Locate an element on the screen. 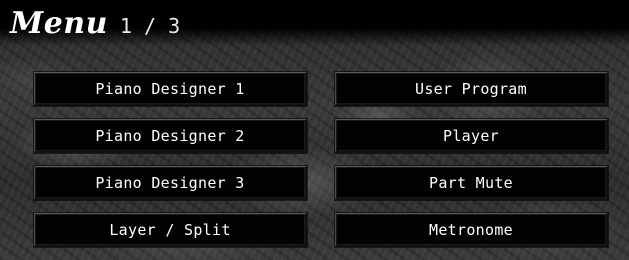 This screenshot has height=260, width=629. piano-designer-1-button: Piano Designer 1 is located at coordinates (170, 89).